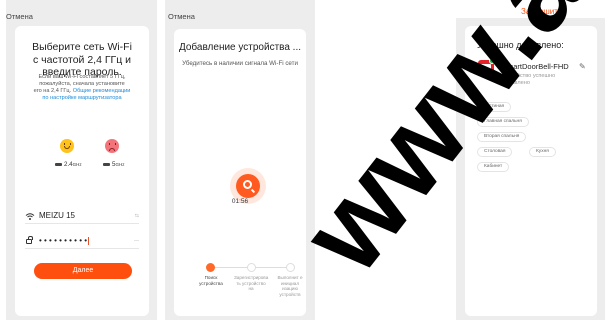 The width and height of the screenshot is (606, 320). Describe the element at coordinates (502, 137) in the screenshot. I see `room-chip: Вторая спальня` at that location.